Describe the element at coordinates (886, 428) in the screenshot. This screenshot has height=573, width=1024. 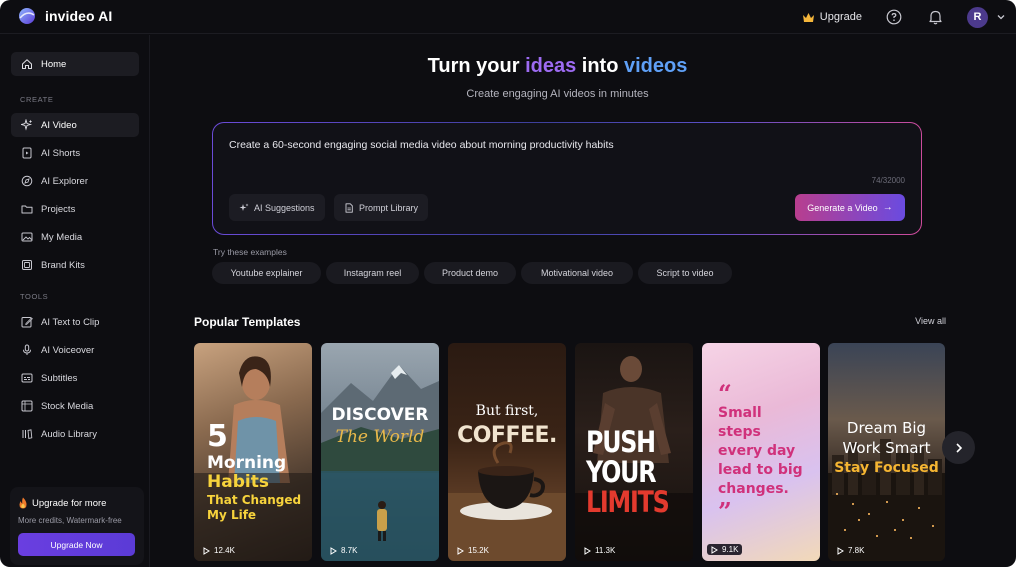
I see `card-title-line: Dream Big` at that location.